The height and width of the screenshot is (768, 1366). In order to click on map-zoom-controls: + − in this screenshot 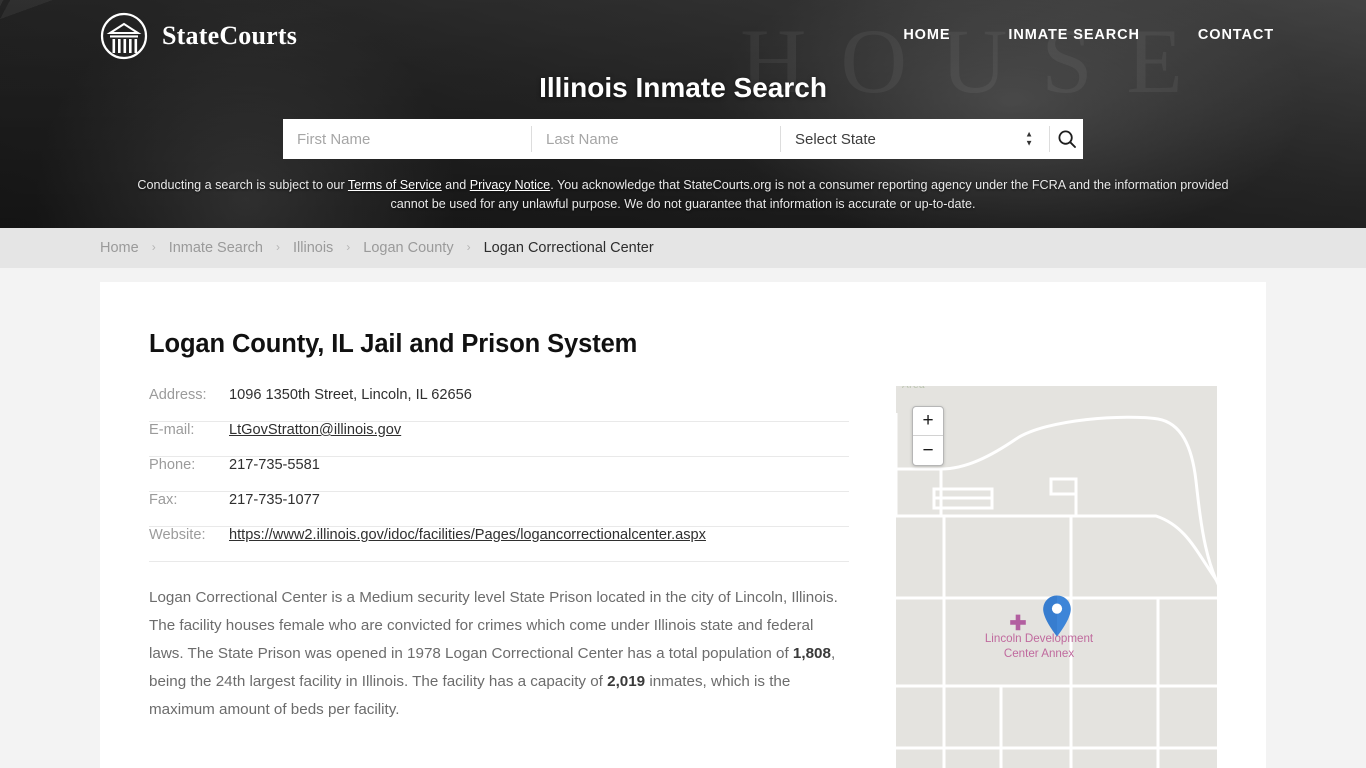, I will do `click(928, 436)`.